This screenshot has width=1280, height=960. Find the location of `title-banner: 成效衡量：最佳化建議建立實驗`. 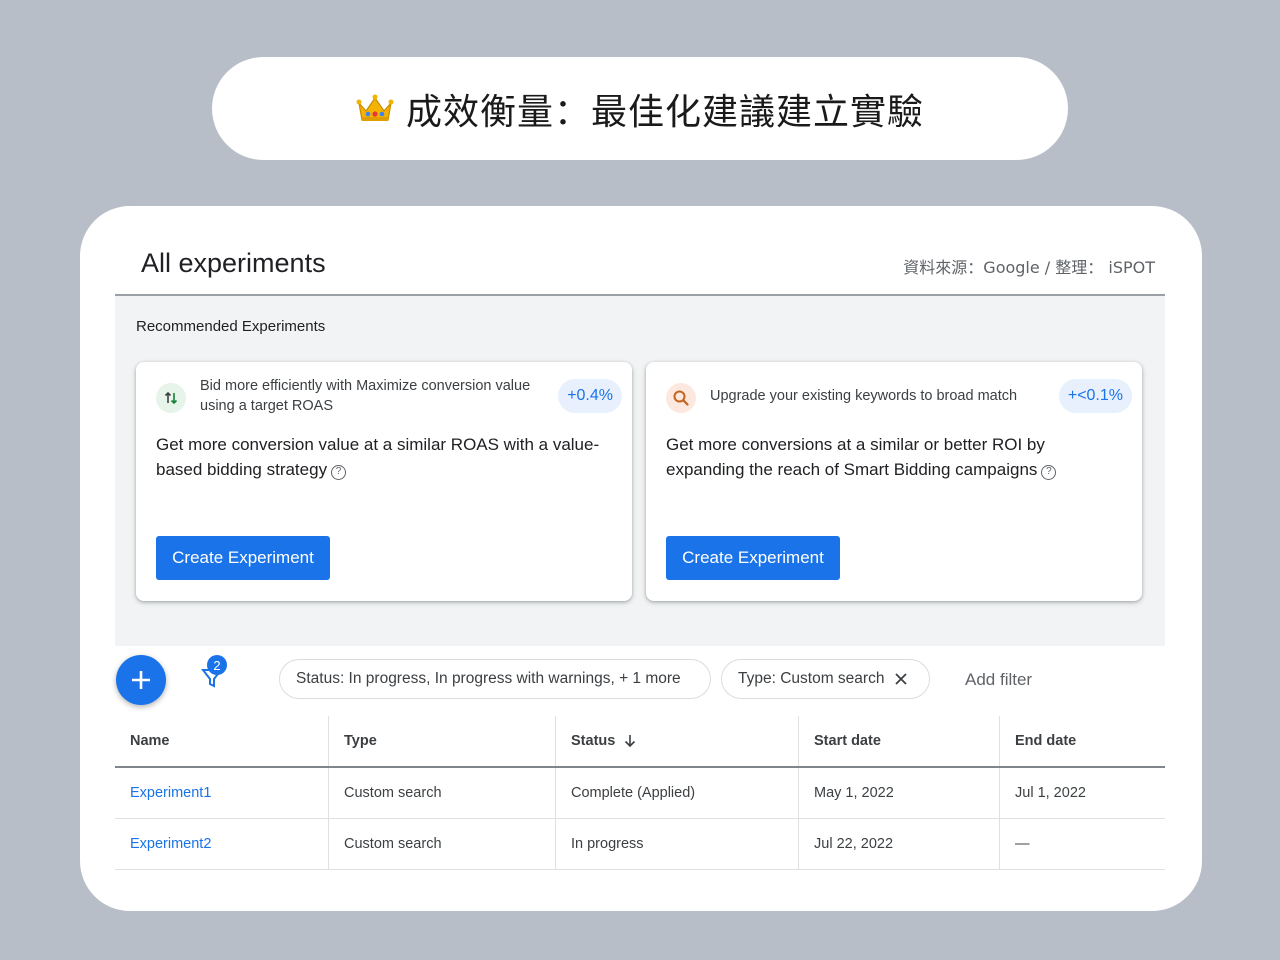

title-banner: 成效衡量：最佳化建議建立實驗 is located at coordinates (640, 108).